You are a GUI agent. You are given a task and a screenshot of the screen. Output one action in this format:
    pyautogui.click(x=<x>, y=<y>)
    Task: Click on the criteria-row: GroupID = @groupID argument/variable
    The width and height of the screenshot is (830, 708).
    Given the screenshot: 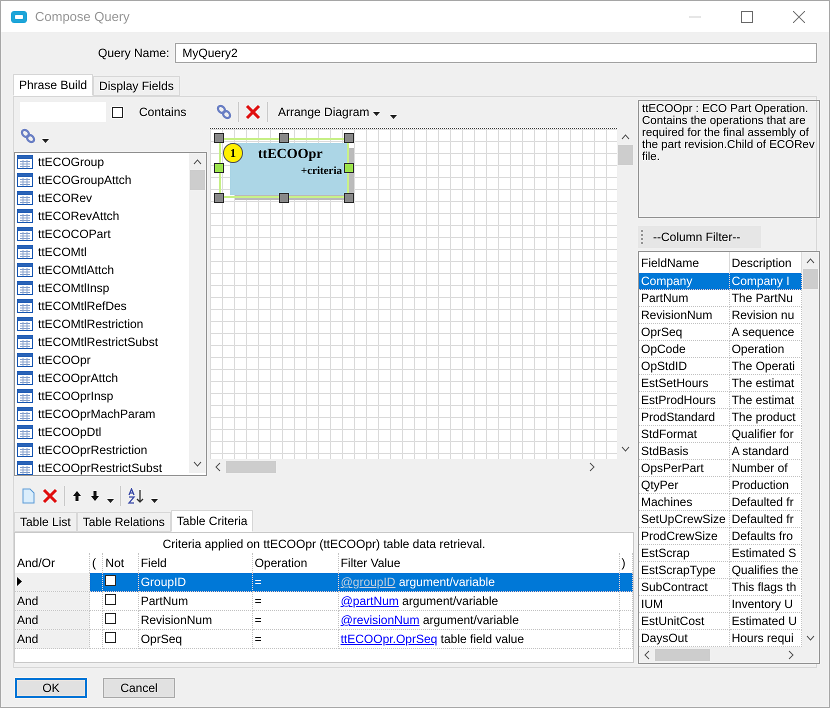 What is the action you would take?
    pyautogui.click(x=323, y=582)
    